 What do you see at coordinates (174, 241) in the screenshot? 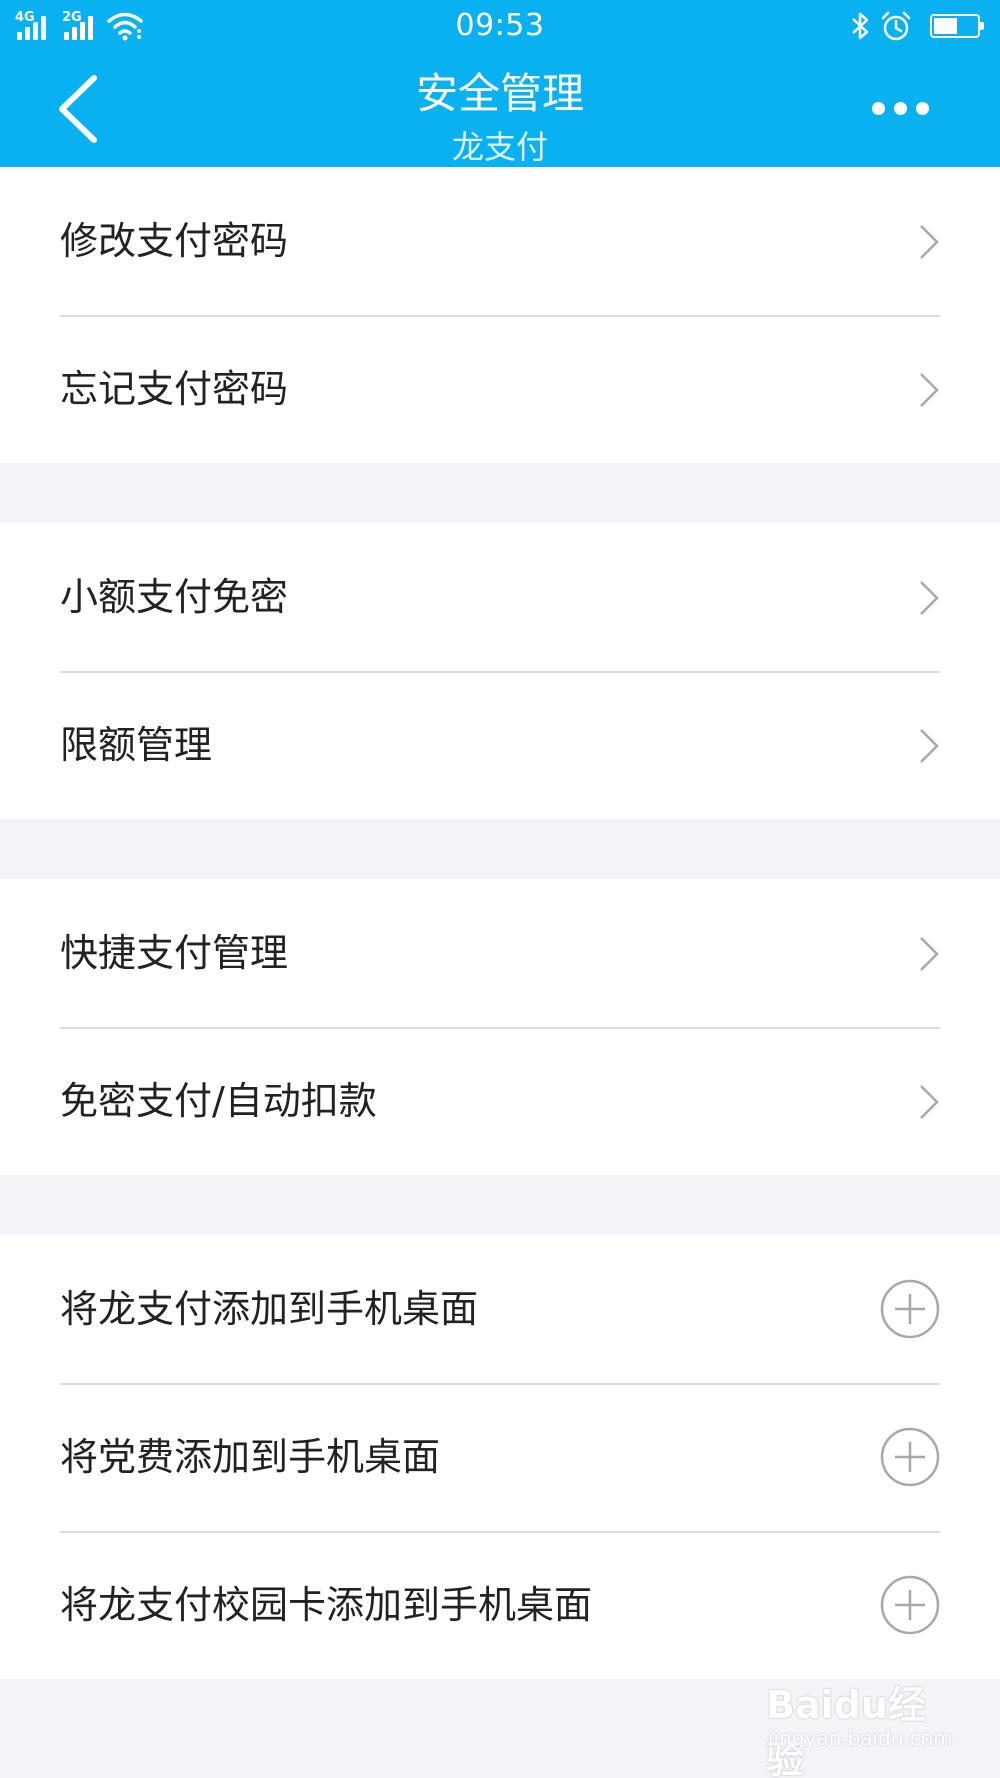
I see `list-item-label: 修改支付密码` at bounding box center [174, 241].